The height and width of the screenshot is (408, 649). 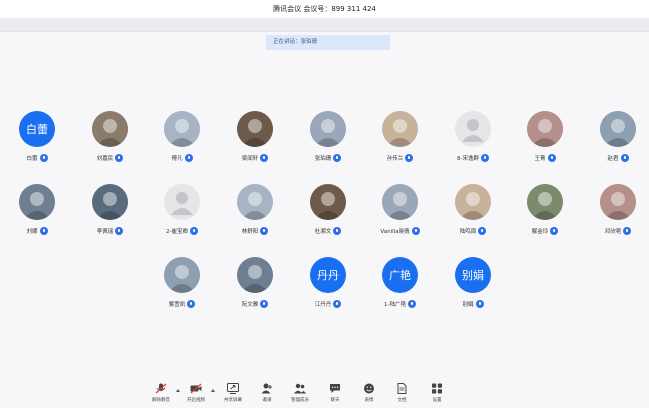 I want to click on participant-name-row: 赵君, so click(x=615, y=158).